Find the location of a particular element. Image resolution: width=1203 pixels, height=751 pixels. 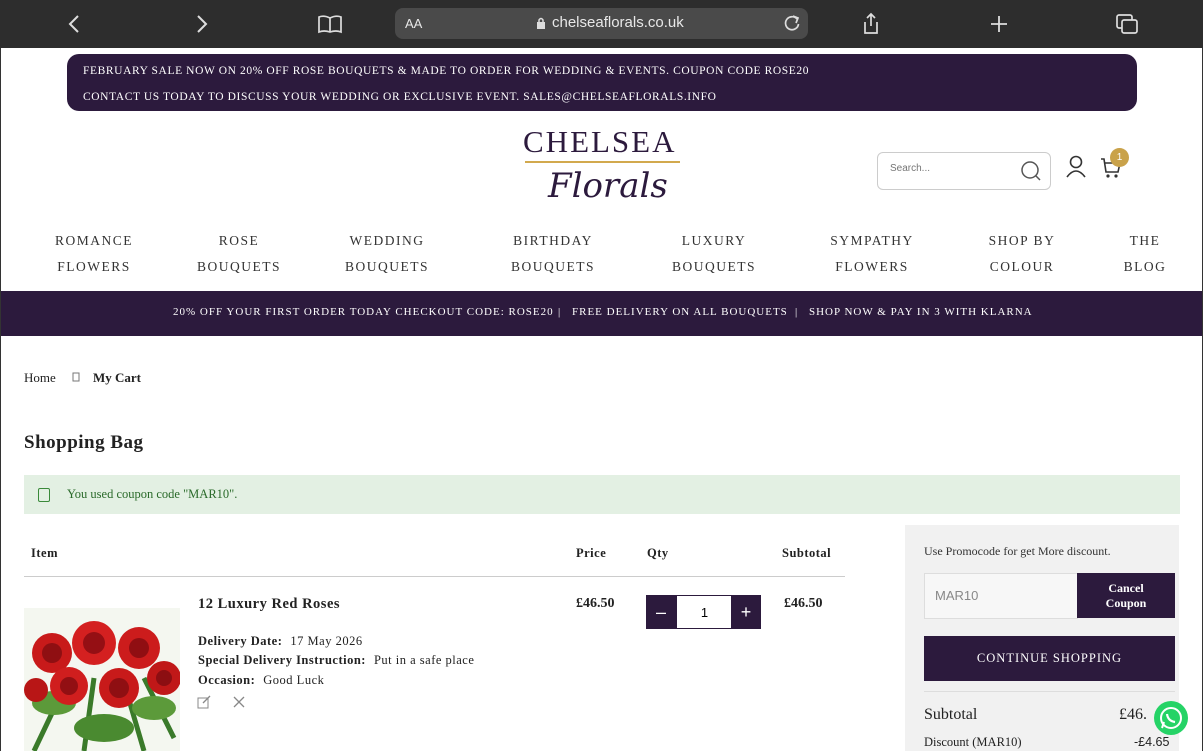

product-image is located at coordinates (102, 679).